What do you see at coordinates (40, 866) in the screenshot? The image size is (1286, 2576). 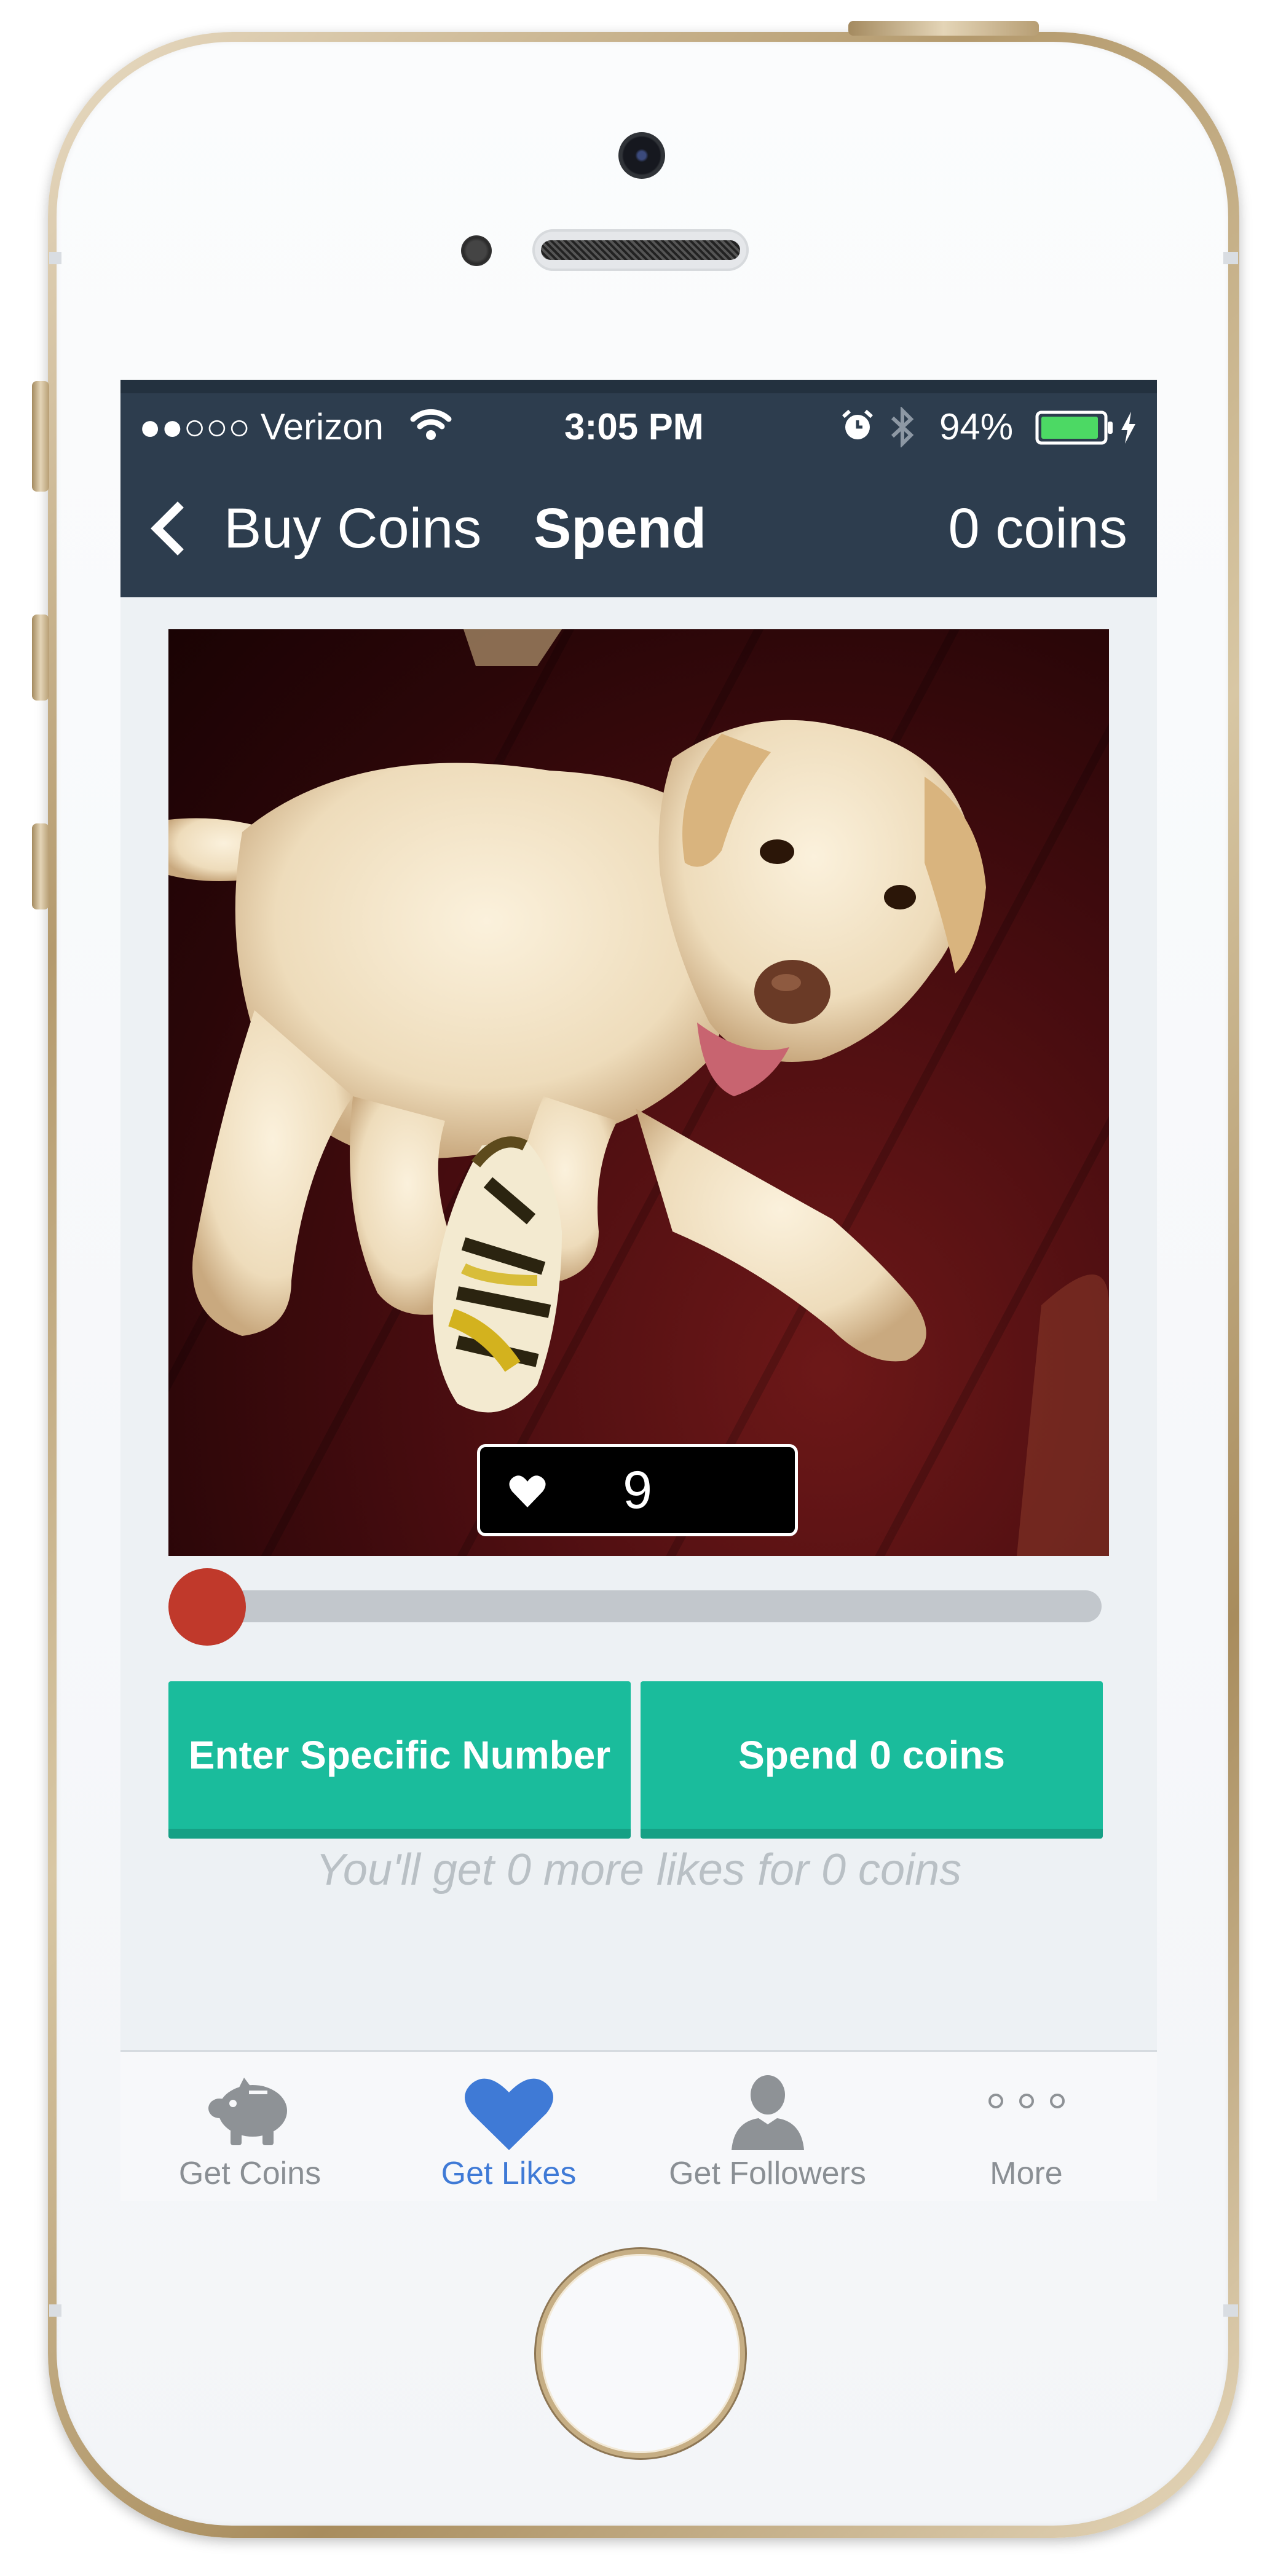 I see `volume-down-button` at bounding box center [40, 866].